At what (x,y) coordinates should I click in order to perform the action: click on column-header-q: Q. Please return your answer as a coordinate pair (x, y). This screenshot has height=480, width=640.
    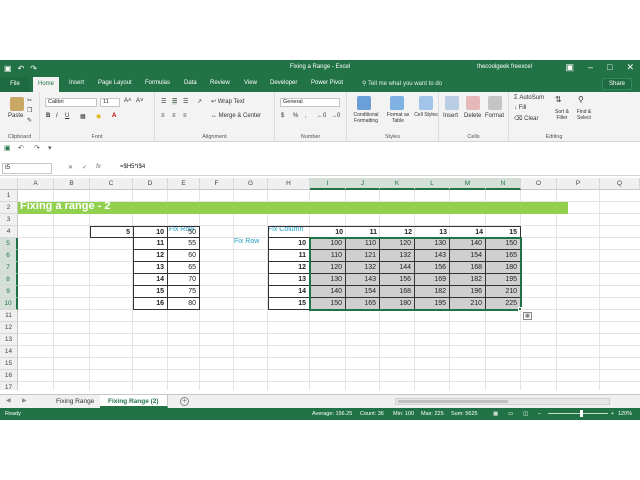
    Looking at the image, I should click on (620, 184).